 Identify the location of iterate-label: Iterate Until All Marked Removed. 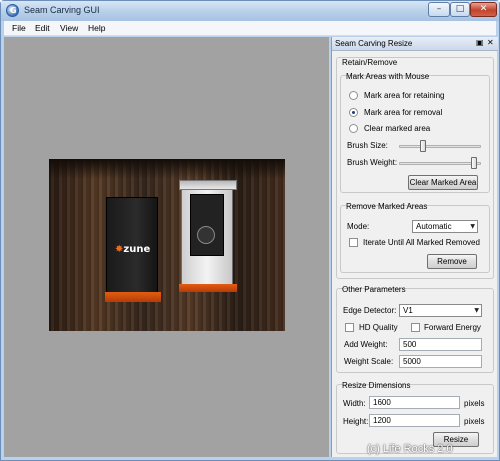
(421, 242).